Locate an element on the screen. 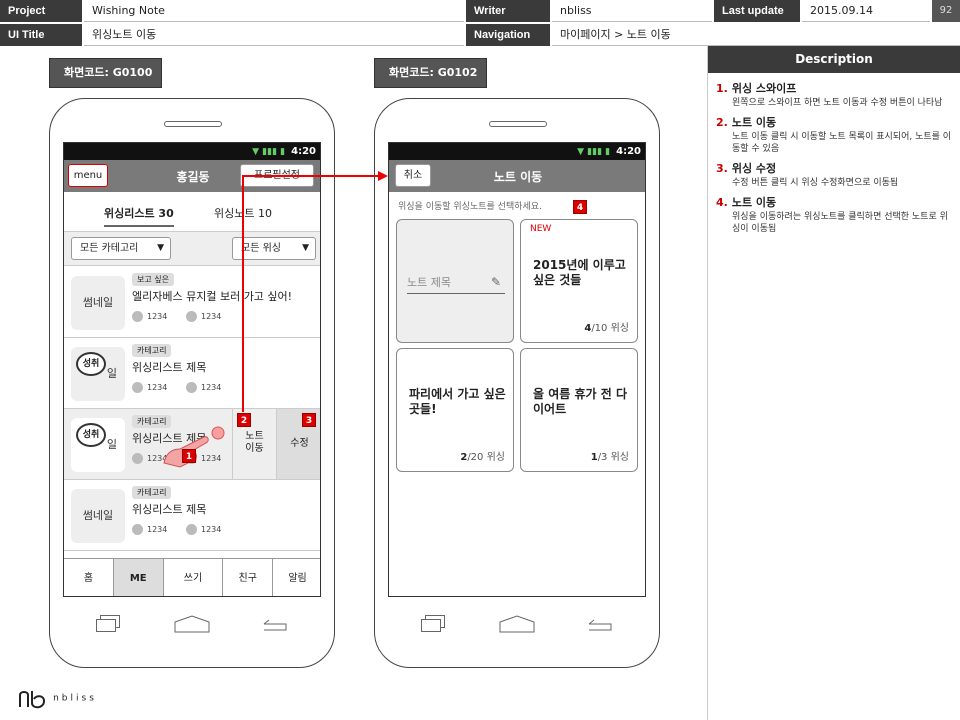 This screenshot has width=960, height=720. description-item: 3. 위싱 수정수정 버튼 클릭 시 위싱 수정화면으로 이동됨 is located at coordinates (834, 174).